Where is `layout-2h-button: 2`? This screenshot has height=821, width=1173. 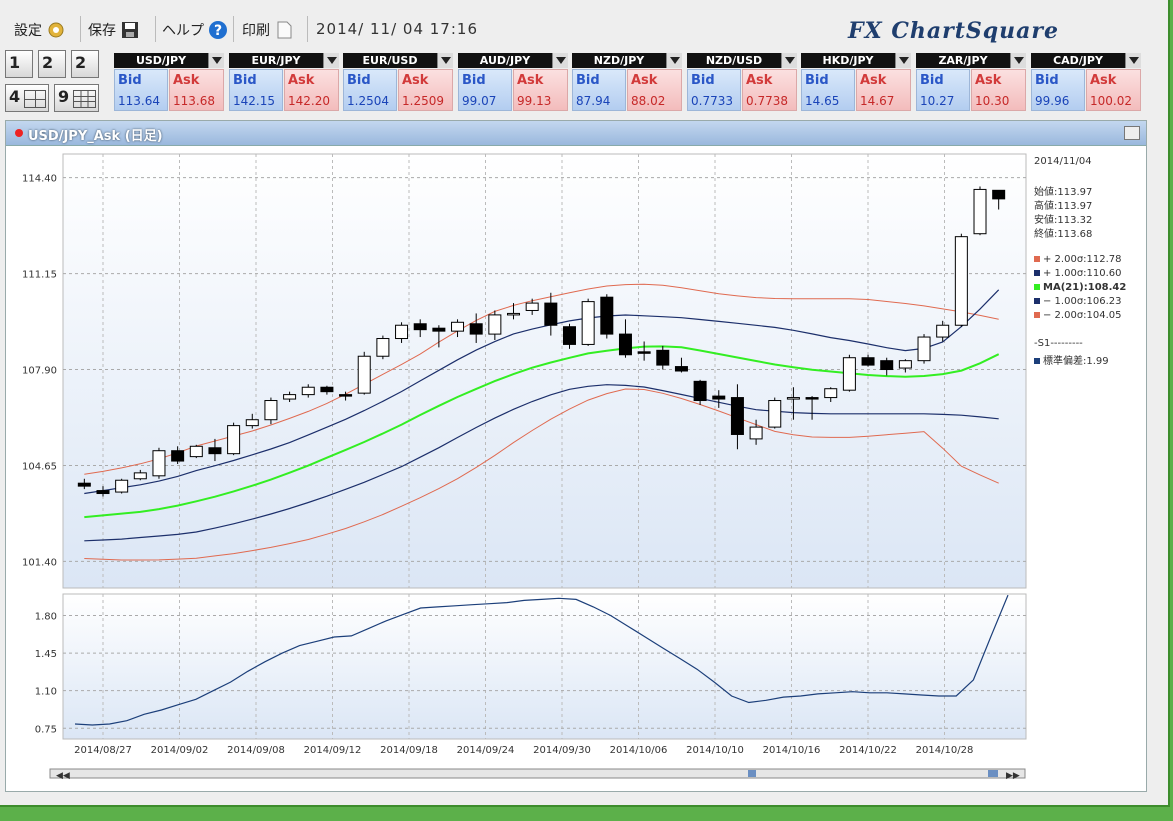 layout-2h-button: 2 is located at coordinates (52, 64).